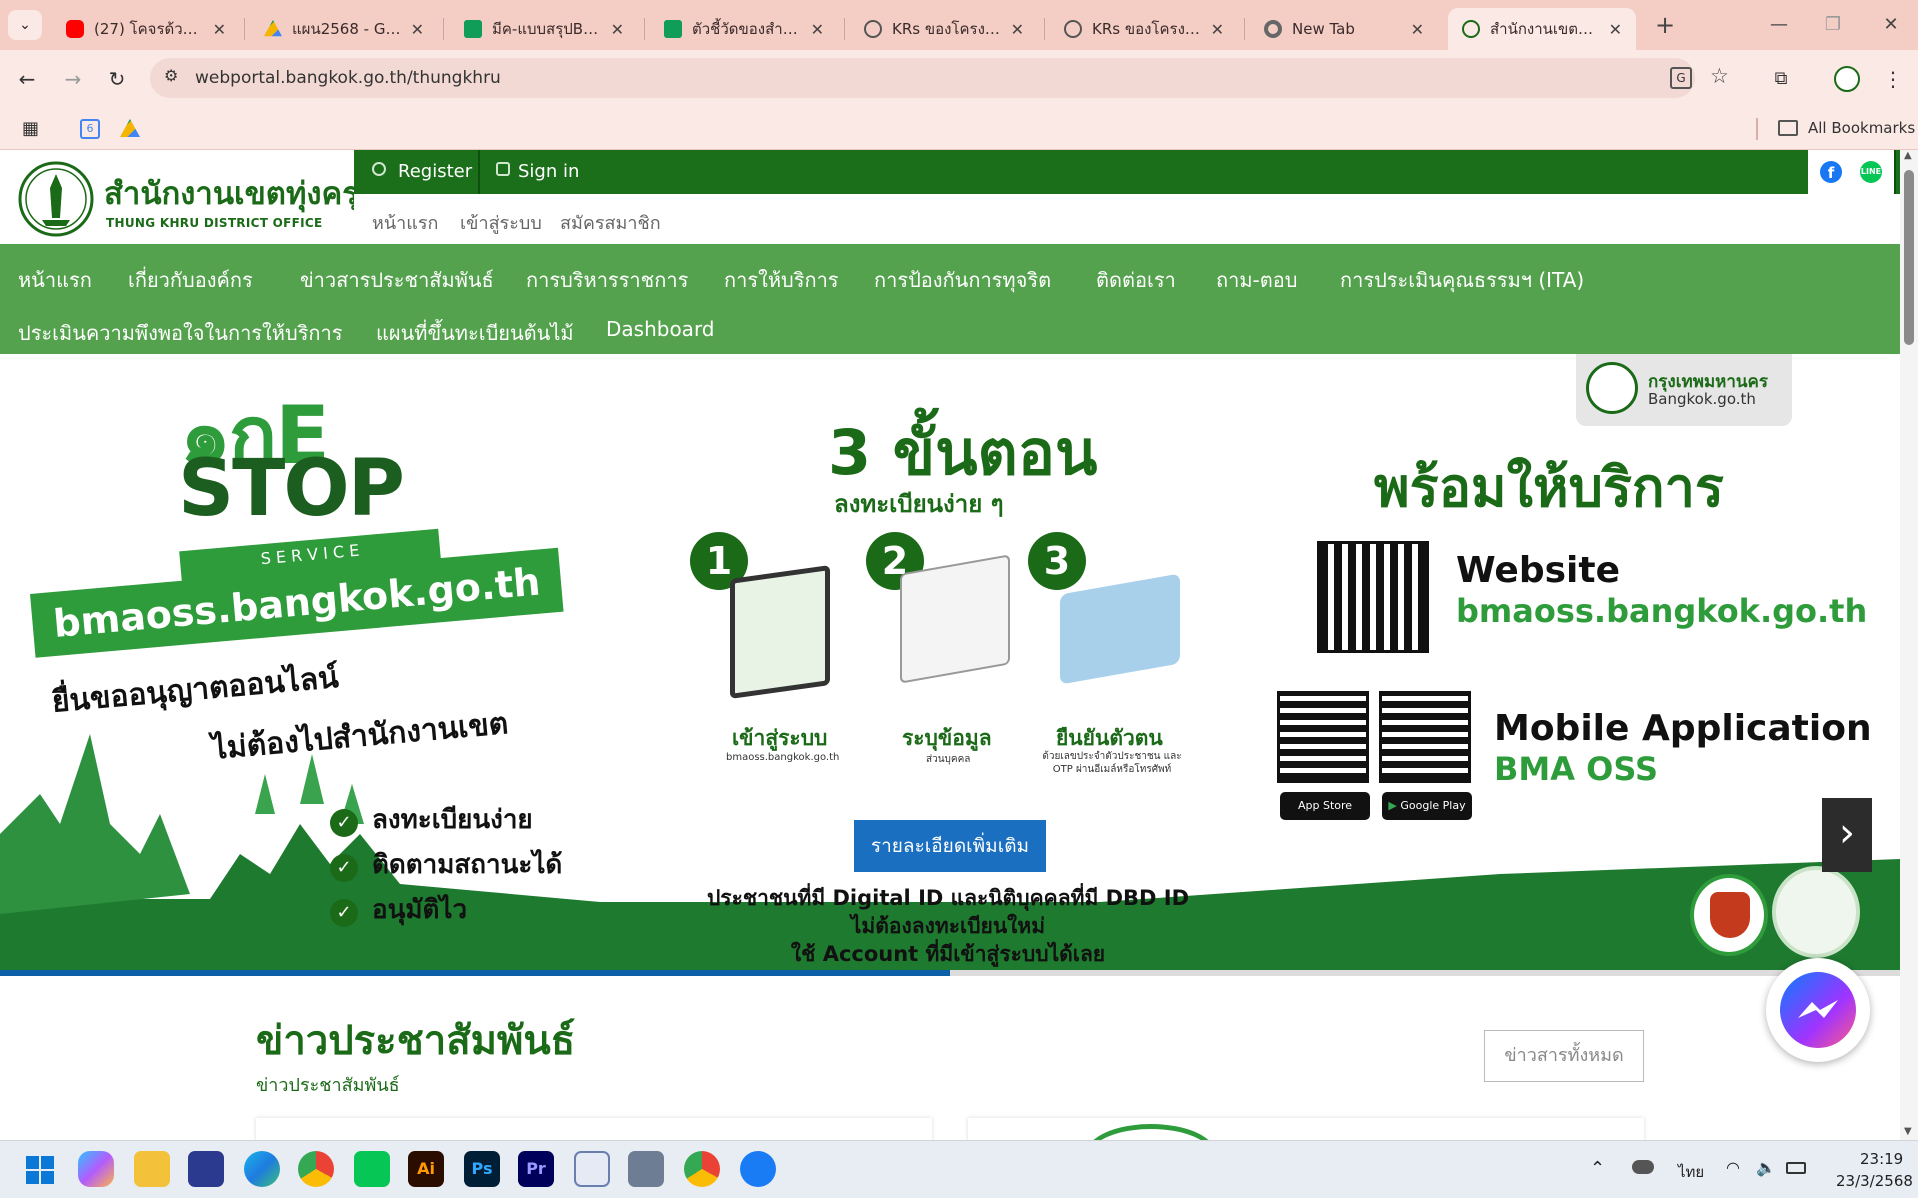 This screenshot has height=1198, width=1918. I want to click on windows-start-icon, so click(40, 1170).